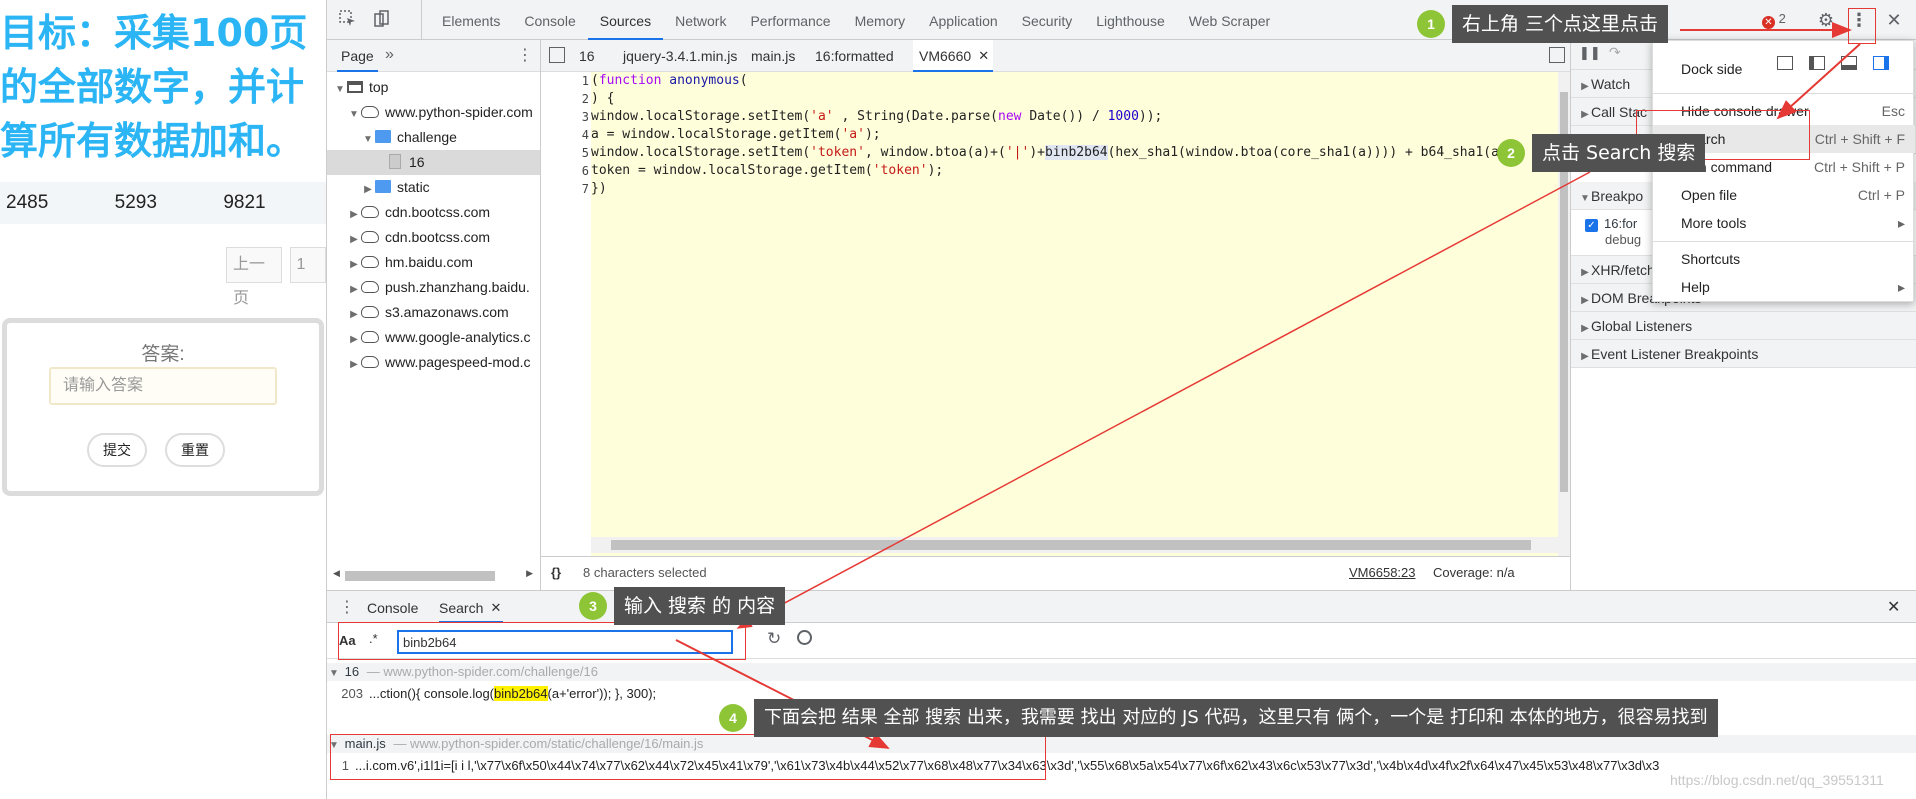 This screenshot has width=1916, height=799. Describe the element at coordinates (1774, 20) in the screenshot. I see `error-count-badge: ✕ 2` at that location.